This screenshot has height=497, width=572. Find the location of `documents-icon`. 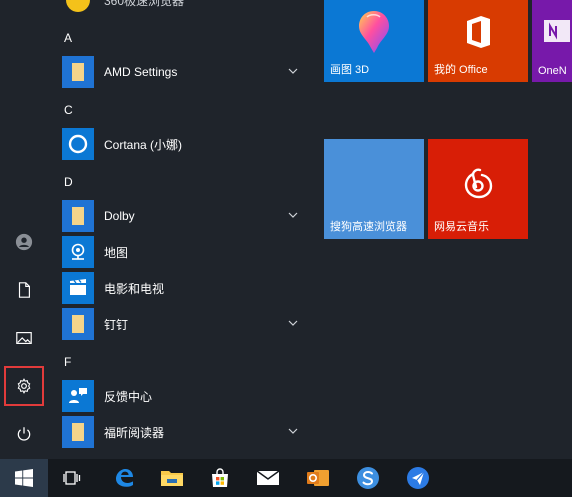

documents-icon is located at coordinates (24, 290).